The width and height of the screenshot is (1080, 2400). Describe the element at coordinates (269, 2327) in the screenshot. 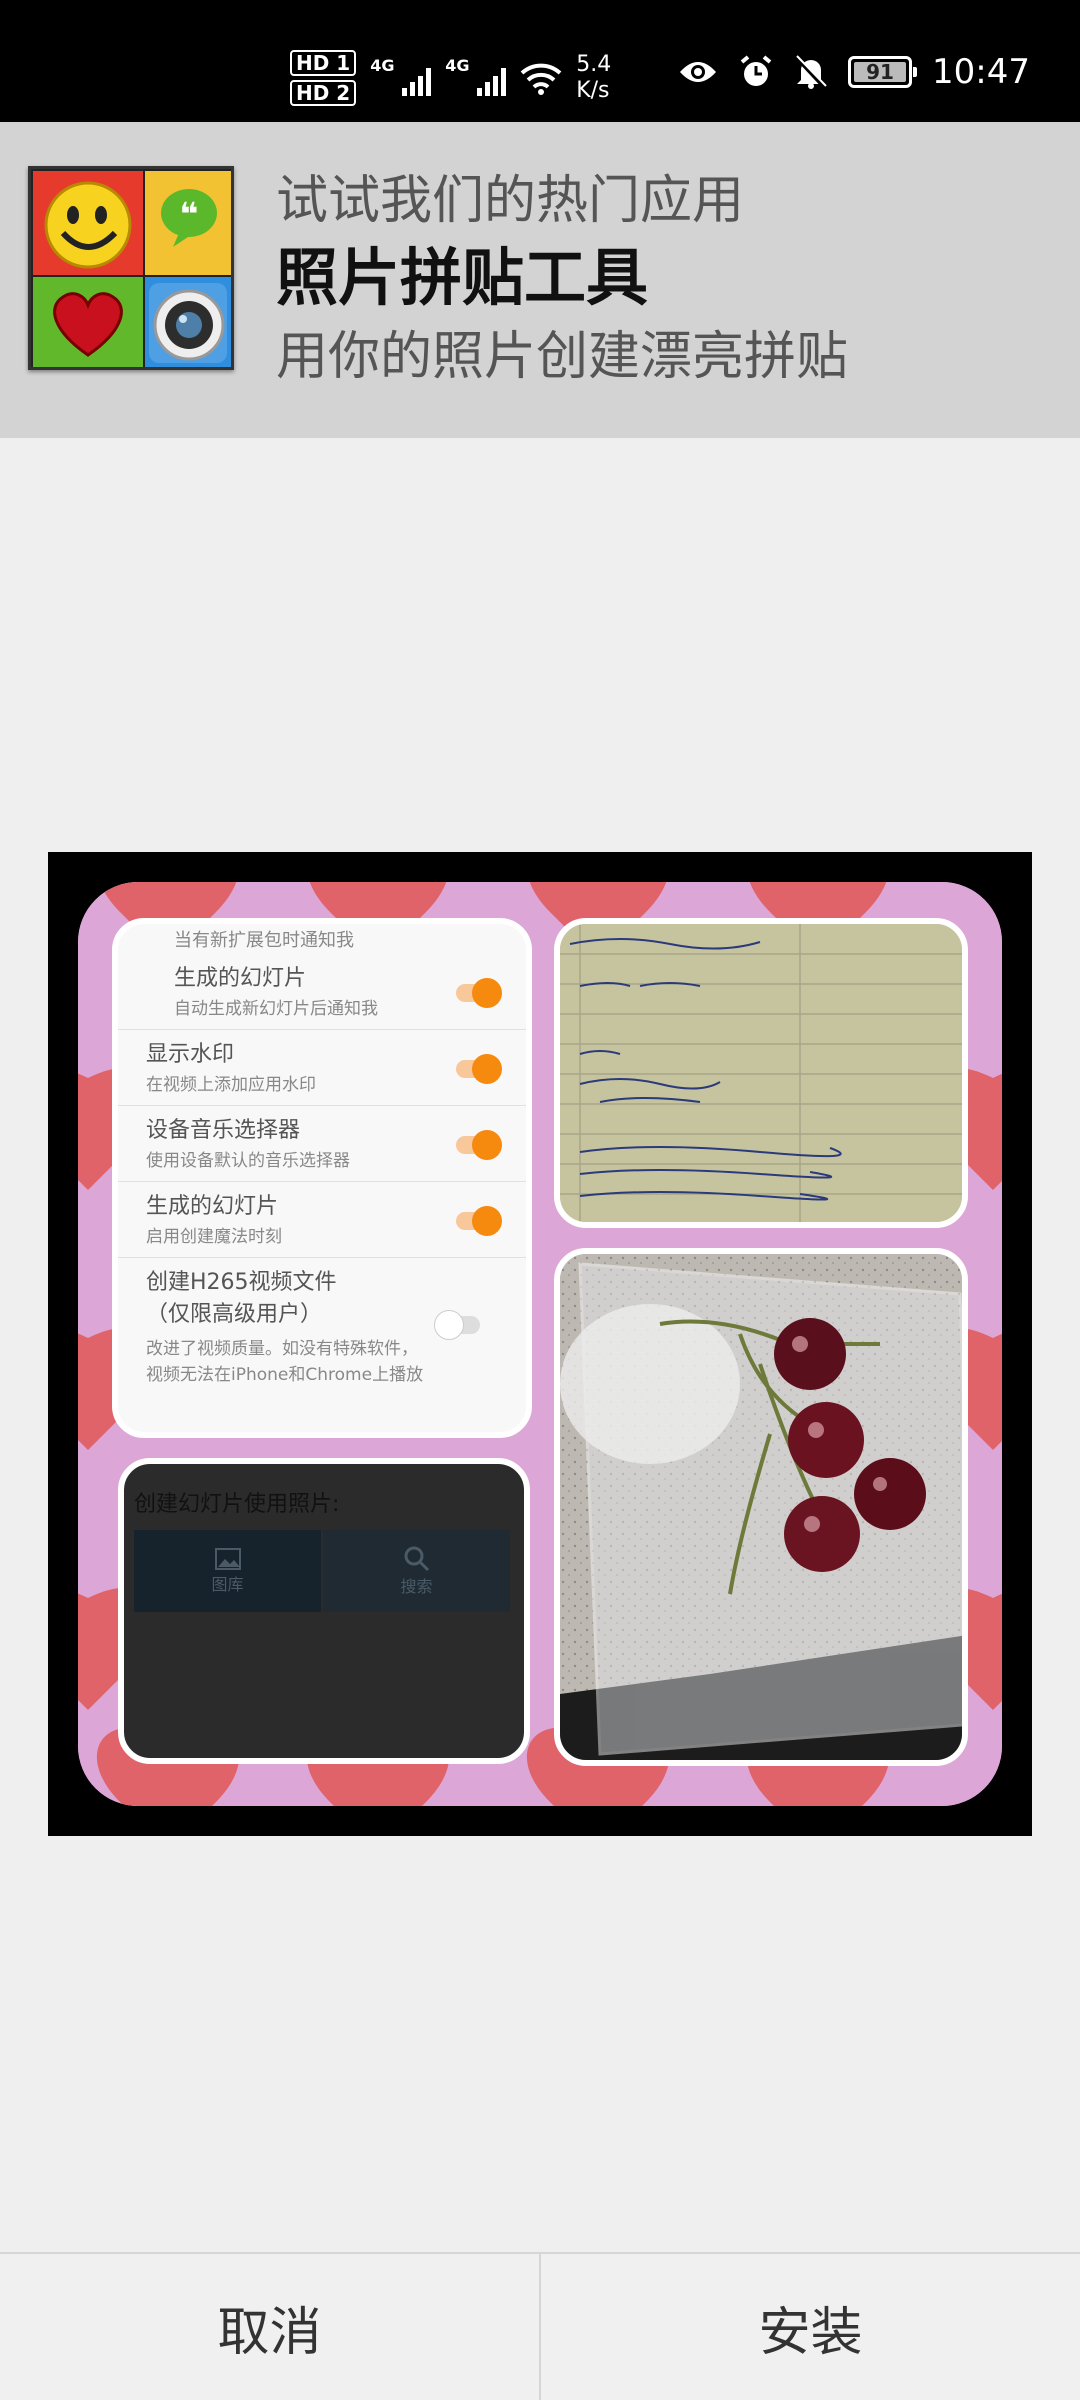

I see `cancel-button: 取消` at that location.